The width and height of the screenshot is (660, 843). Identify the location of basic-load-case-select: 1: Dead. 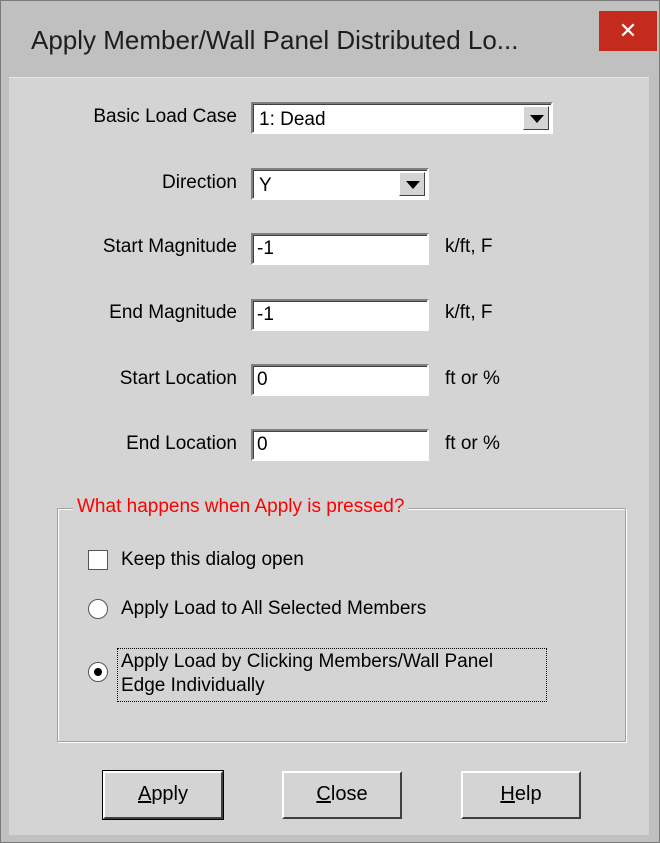
(402, 118).